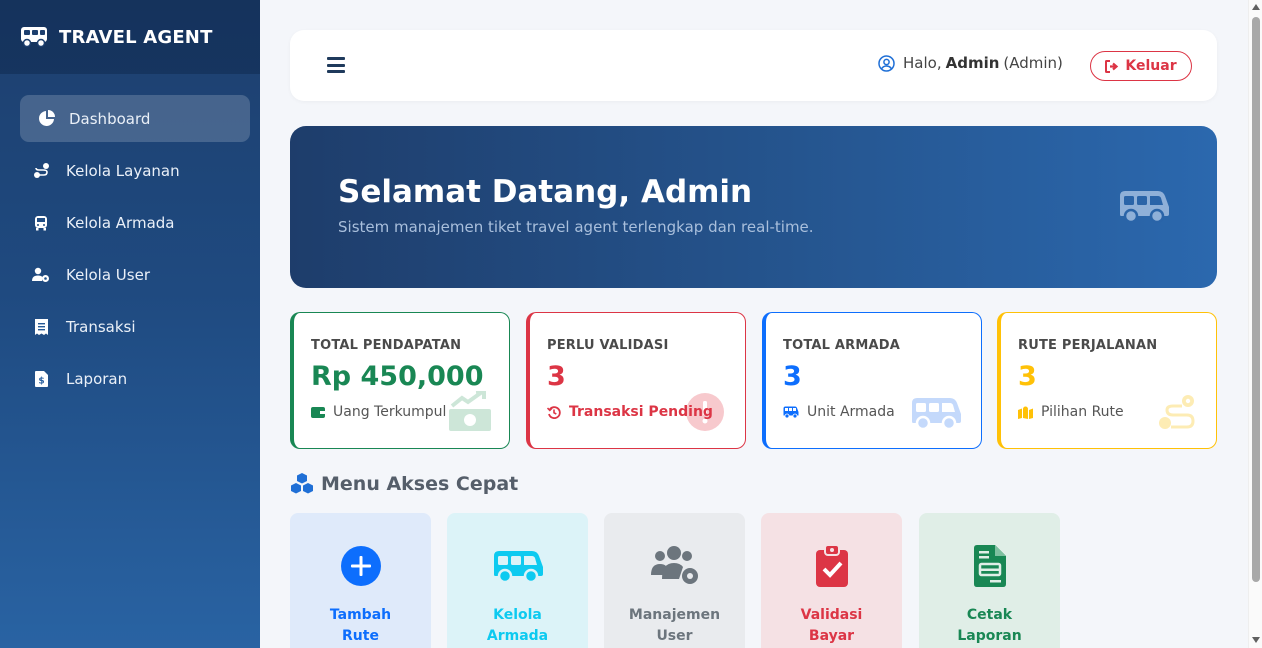 This screenshot has height=648, width=1262. I want to click on stat-card-armada: TOTAL ARMADA 3 Unit Armada, so click(872, 380).